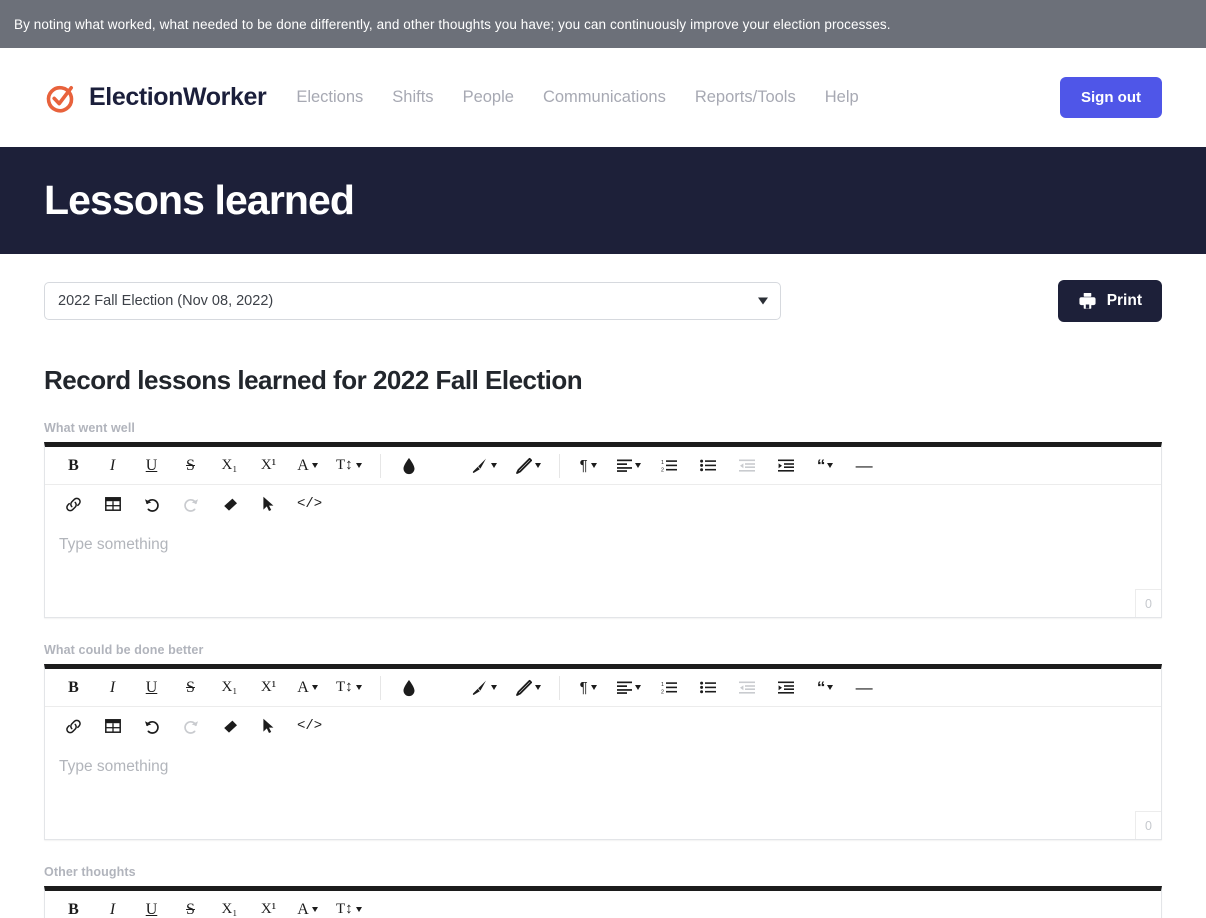 The height and width of the screenshot is (918, 1206). Describe the element at coordinates (412, 301) in the screenshot. I see `election-select: 2022 Fall Election (Nov 08, 2022)` at that location.